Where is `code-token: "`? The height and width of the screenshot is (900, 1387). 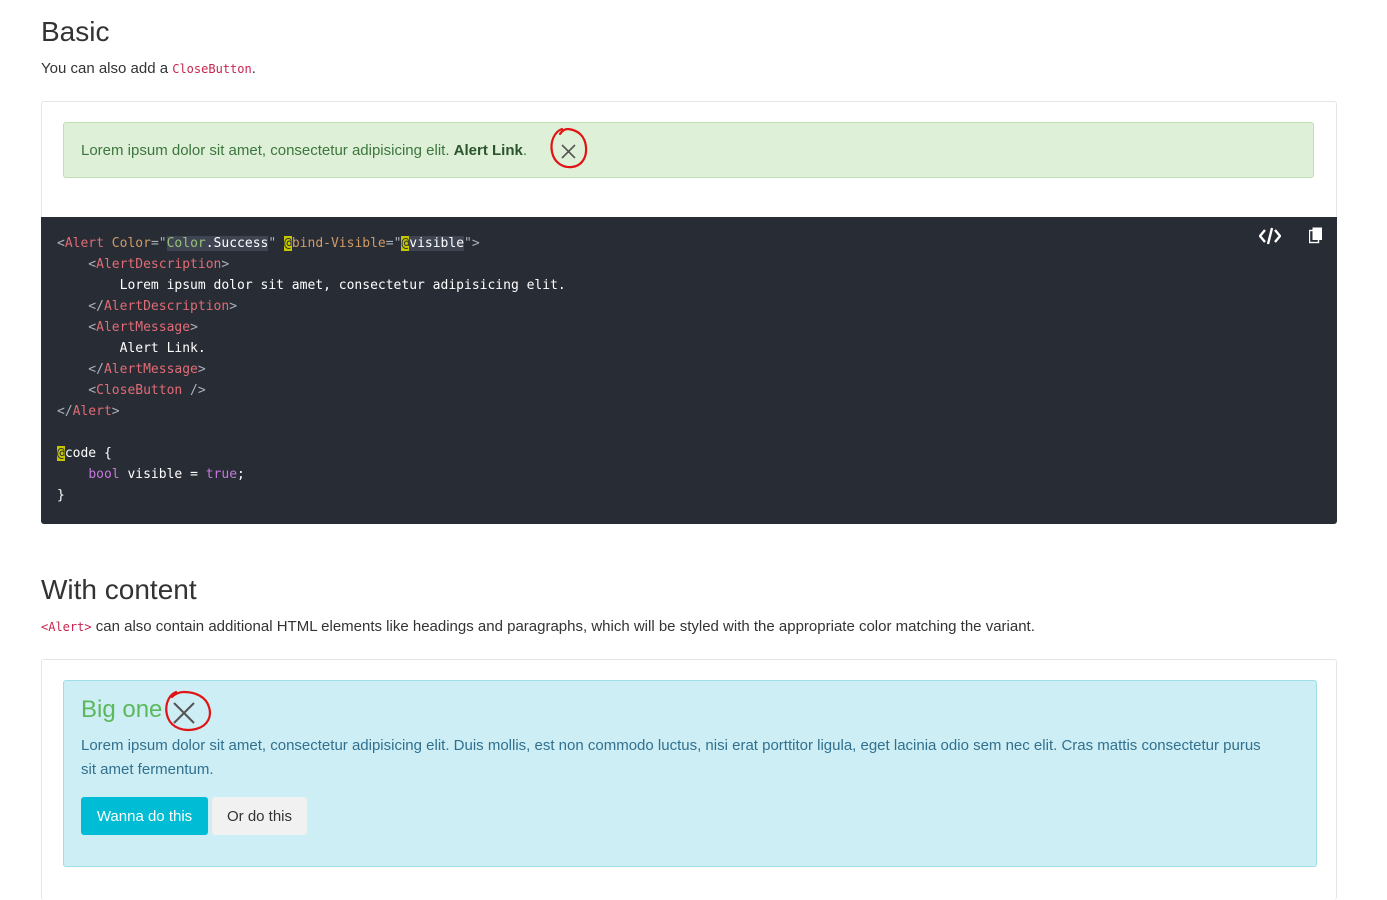 code-token: " is located at coordinates (276, 243).